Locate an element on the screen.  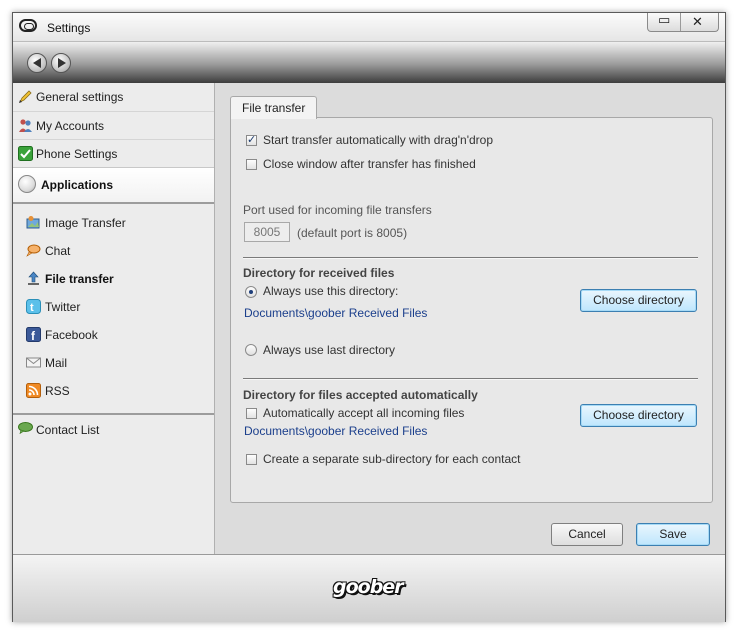
tab-file-transfer: File transfer is located at coordinates (273, 107).